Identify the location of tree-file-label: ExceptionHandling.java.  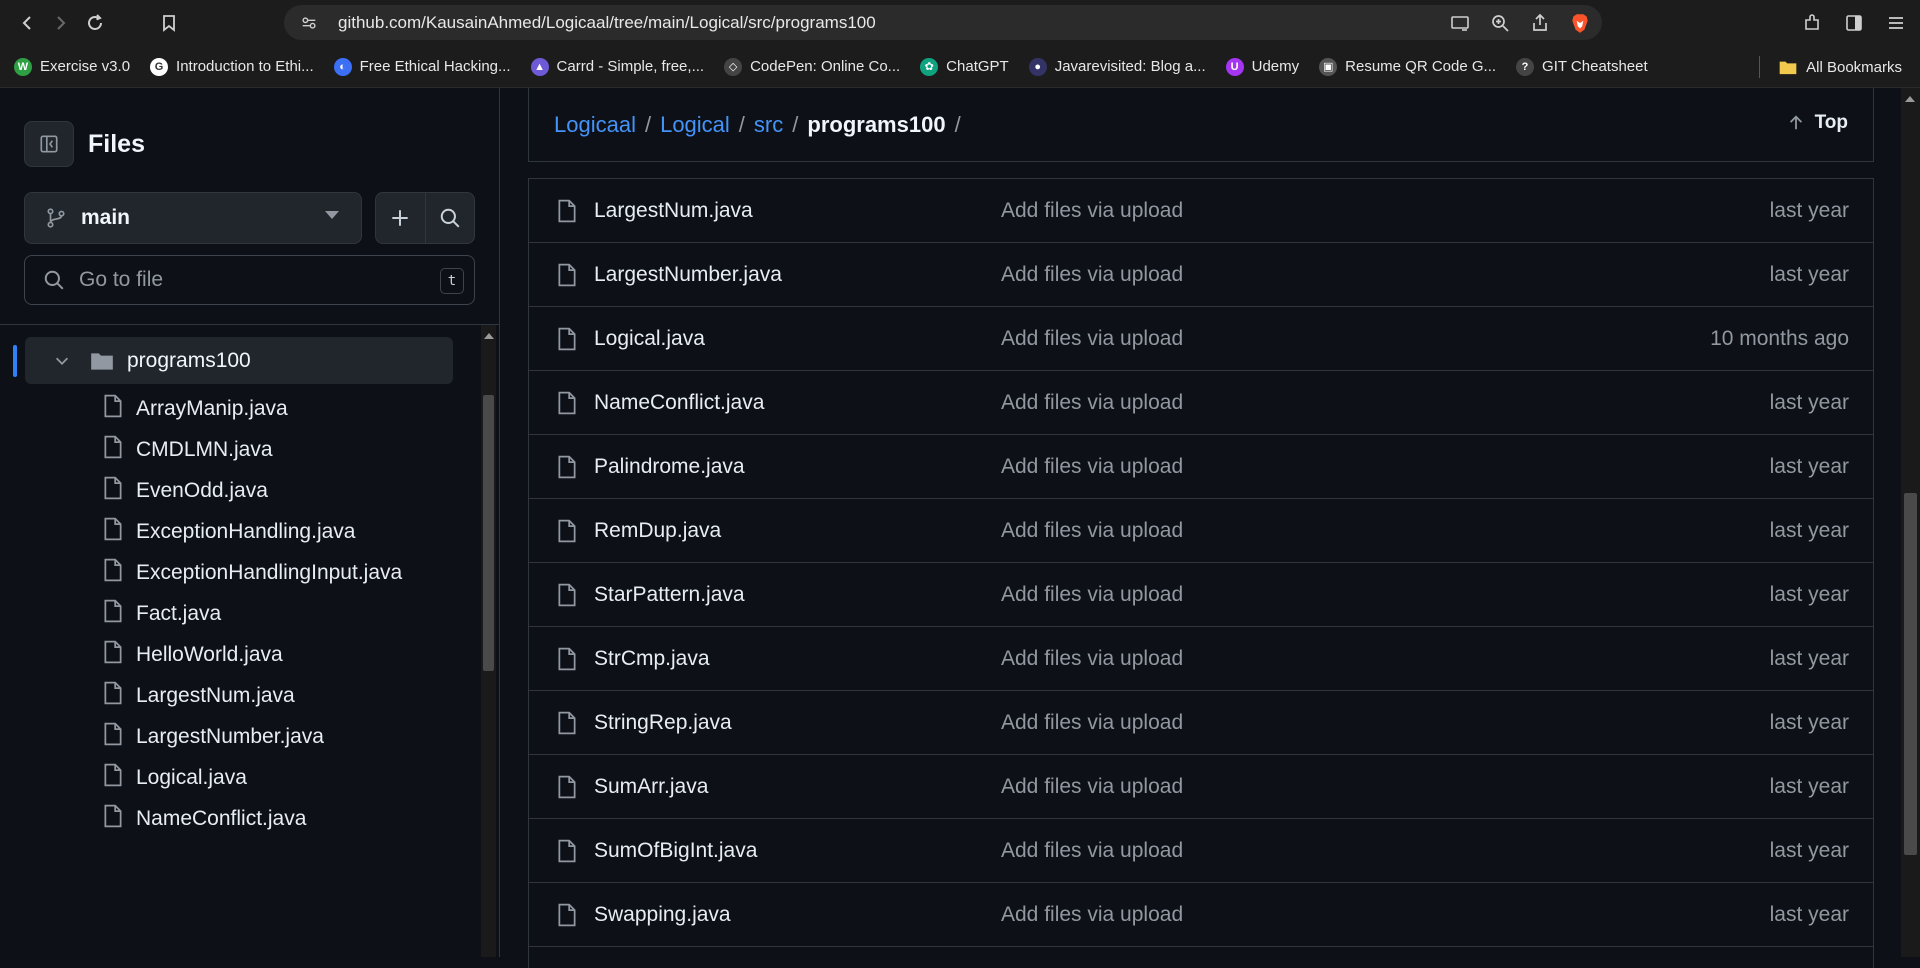
(246, 531).